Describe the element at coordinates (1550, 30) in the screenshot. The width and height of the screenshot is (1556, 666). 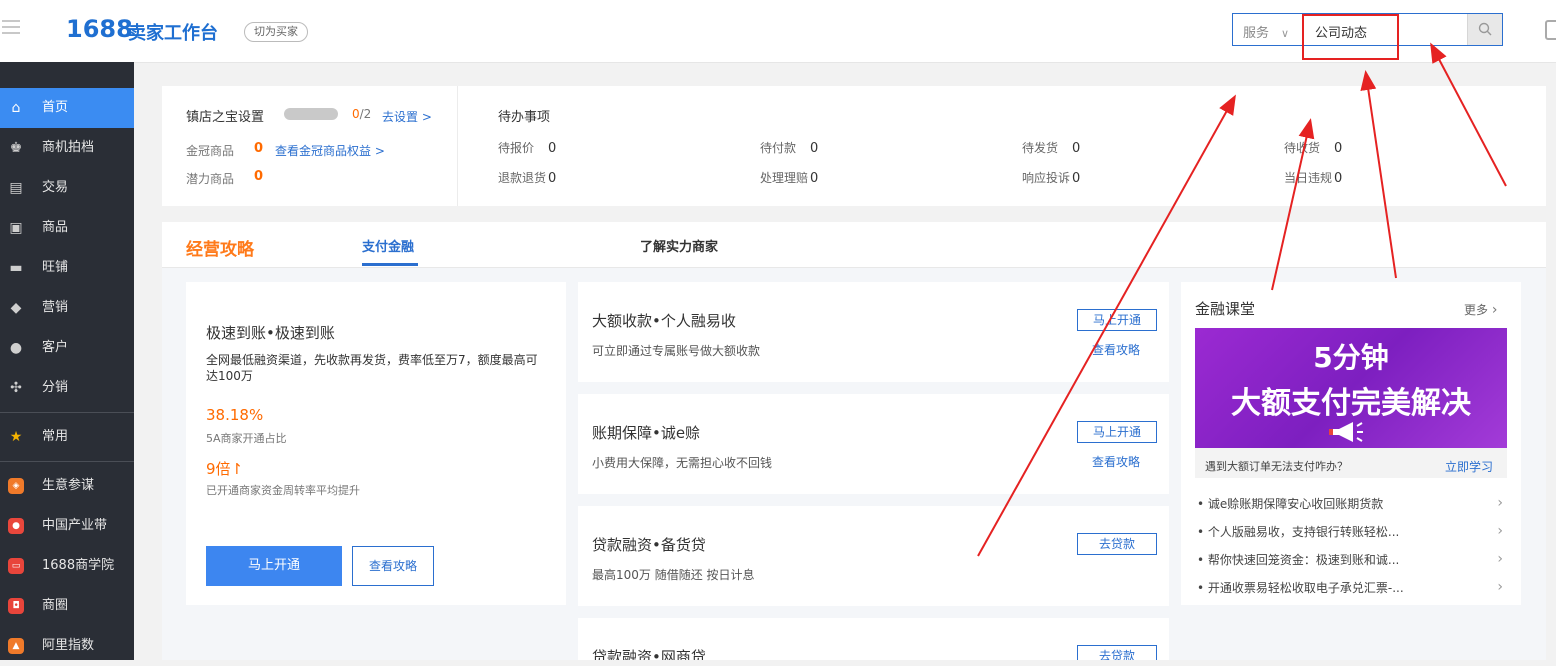
I see `message-icon` at that location.